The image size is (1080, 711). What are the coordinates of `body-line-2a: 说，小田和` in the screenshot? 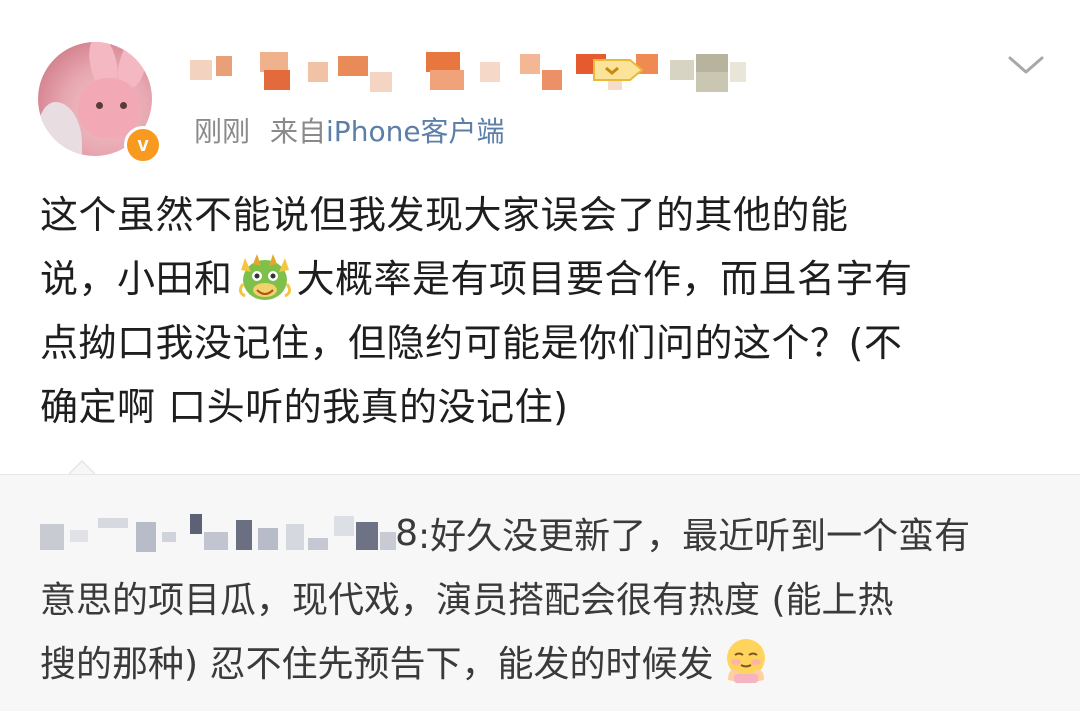 It's located at (136, 279).